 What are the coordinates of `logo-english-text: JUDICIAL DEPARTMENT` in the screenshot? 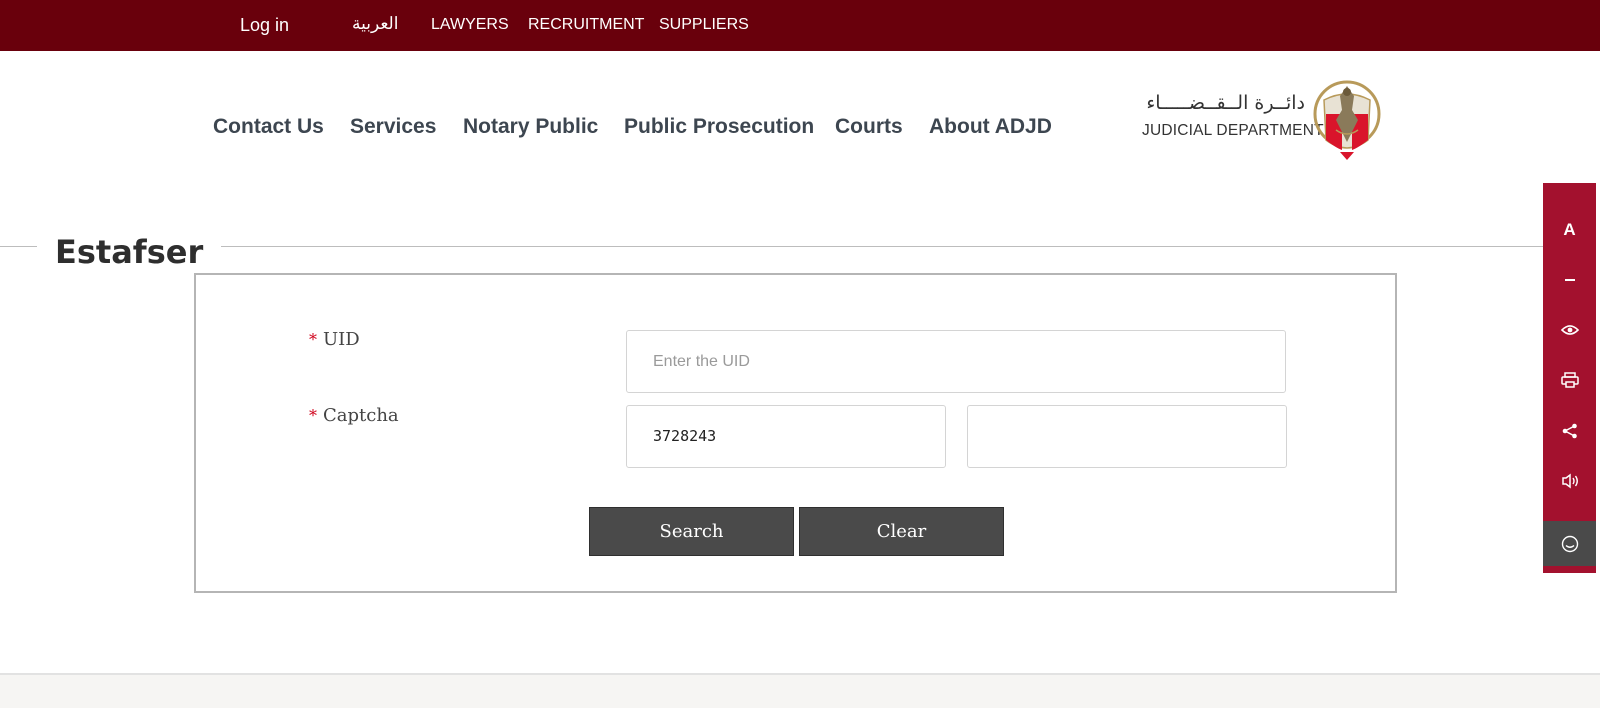 It's located at (1233, 130).